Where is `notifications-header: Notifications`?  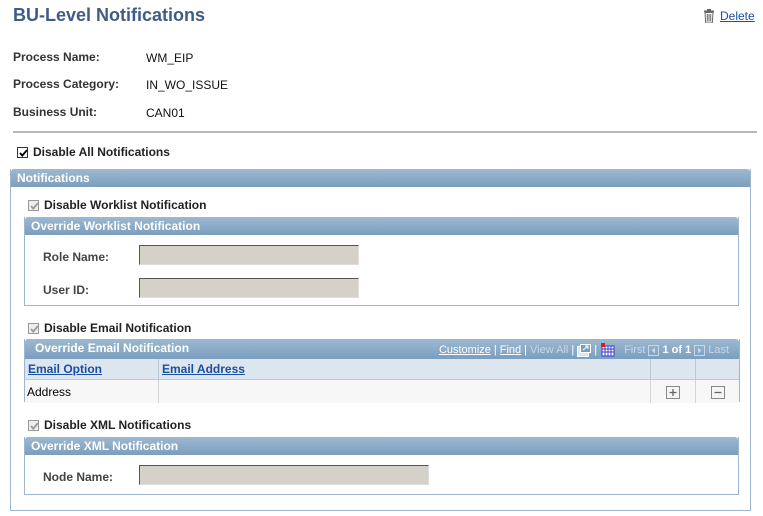
notifications-header: Notifications is located at coordinates (380, 178).